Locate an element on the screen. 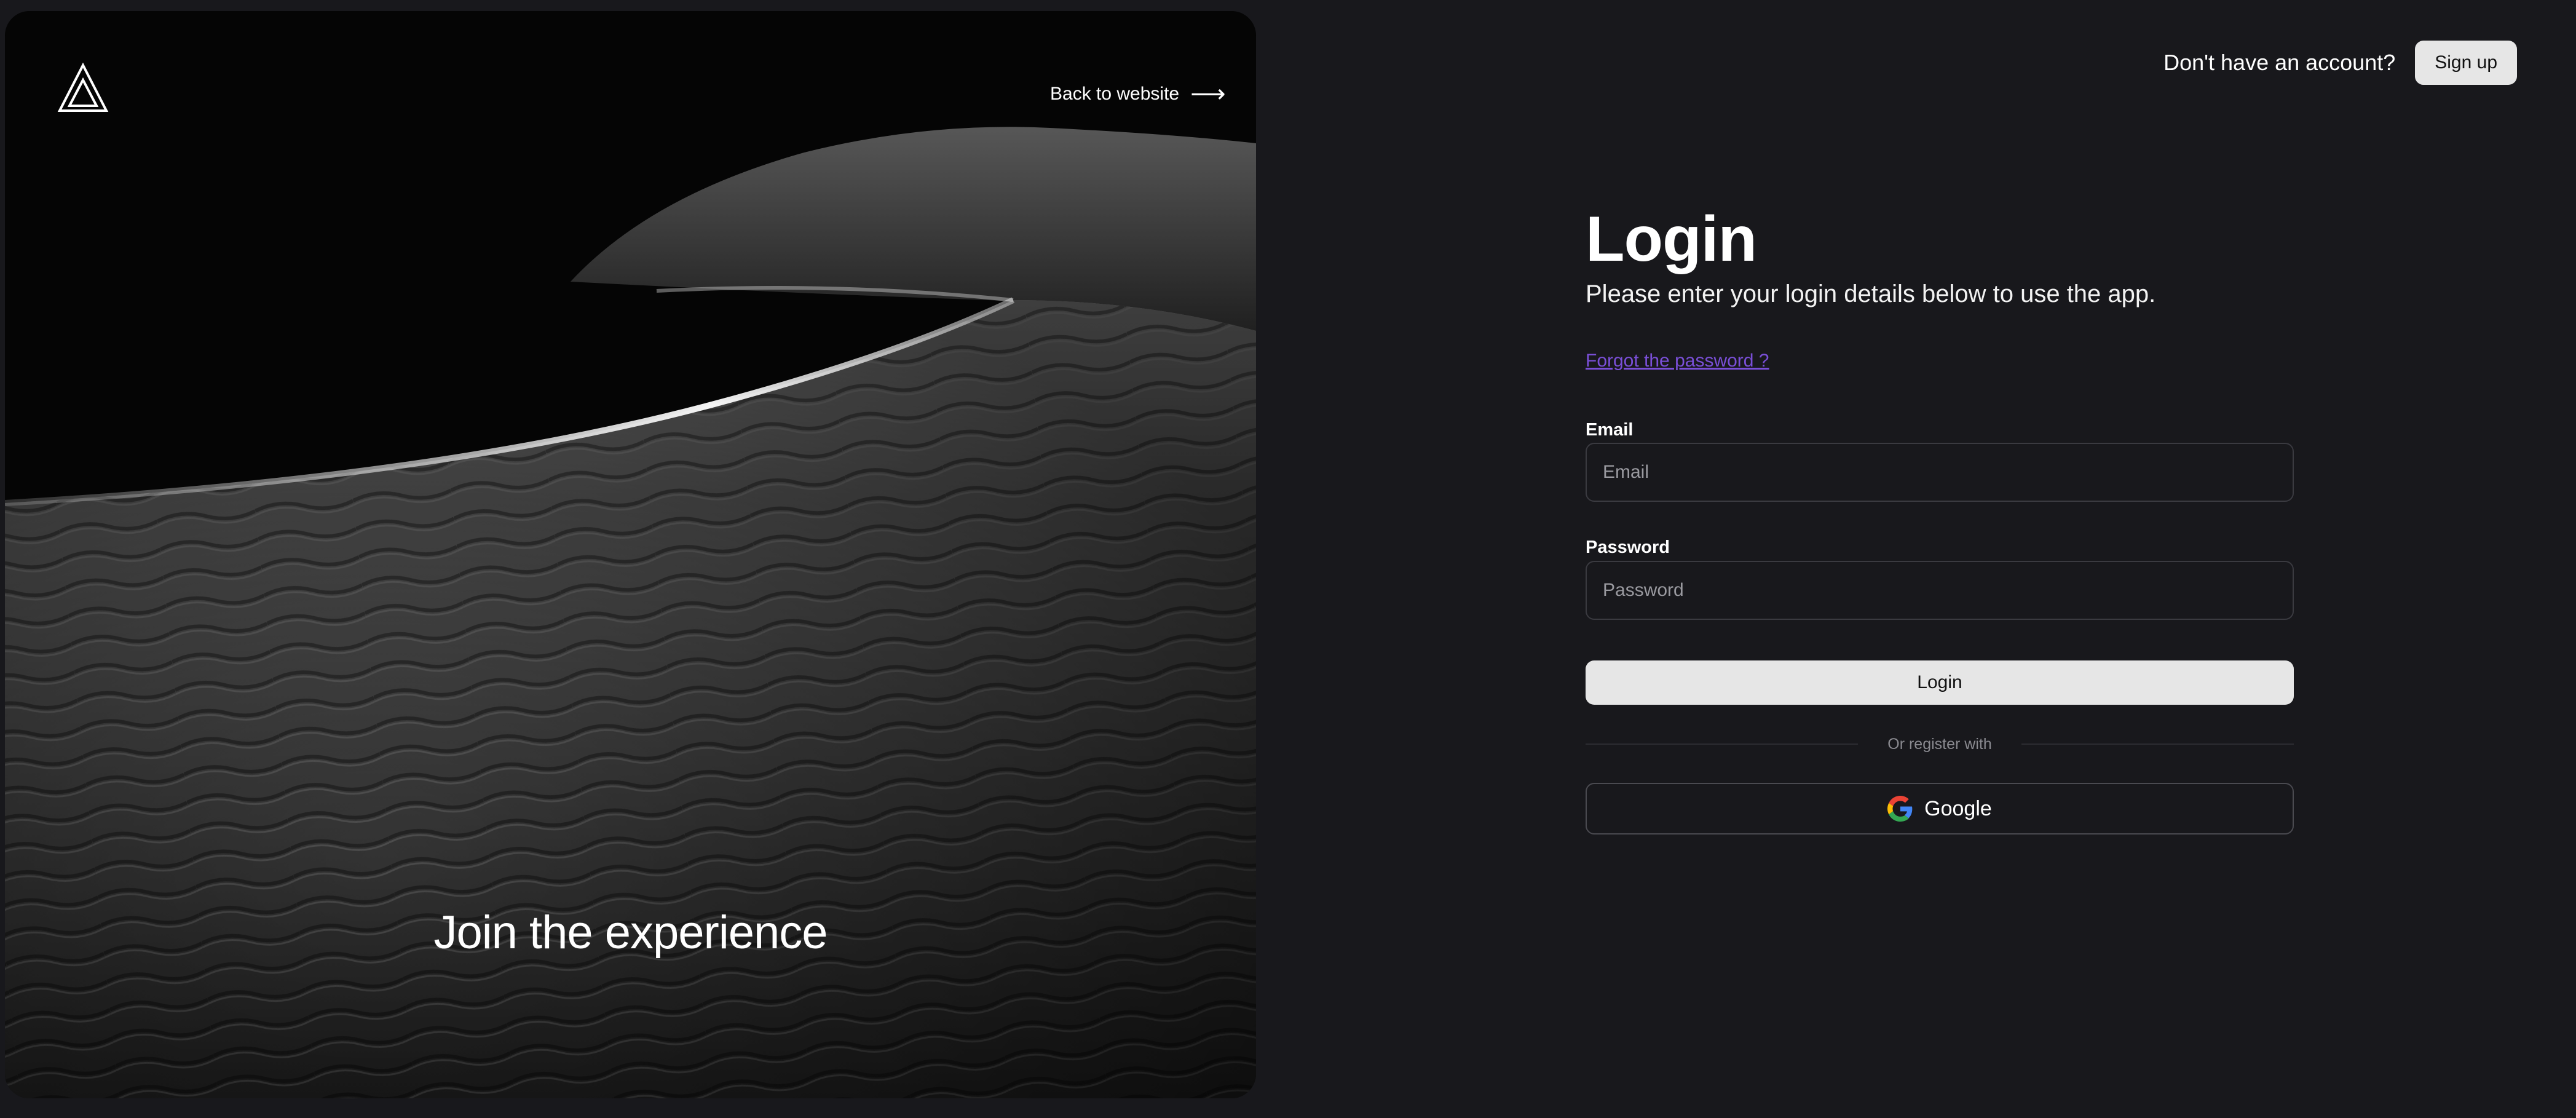 The height and width of the screenshot is (1118, 2576). password-label: Password is located at coordinates (1628, 547).